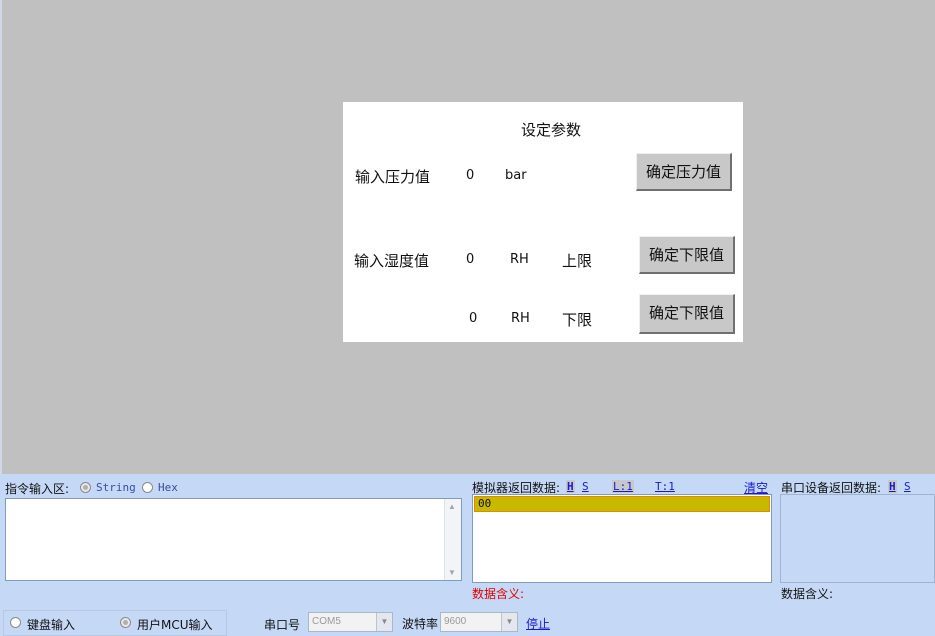 This screenshot has width=935, height=636. I want to click on sim-line-count: L:1, so click(623, 486).